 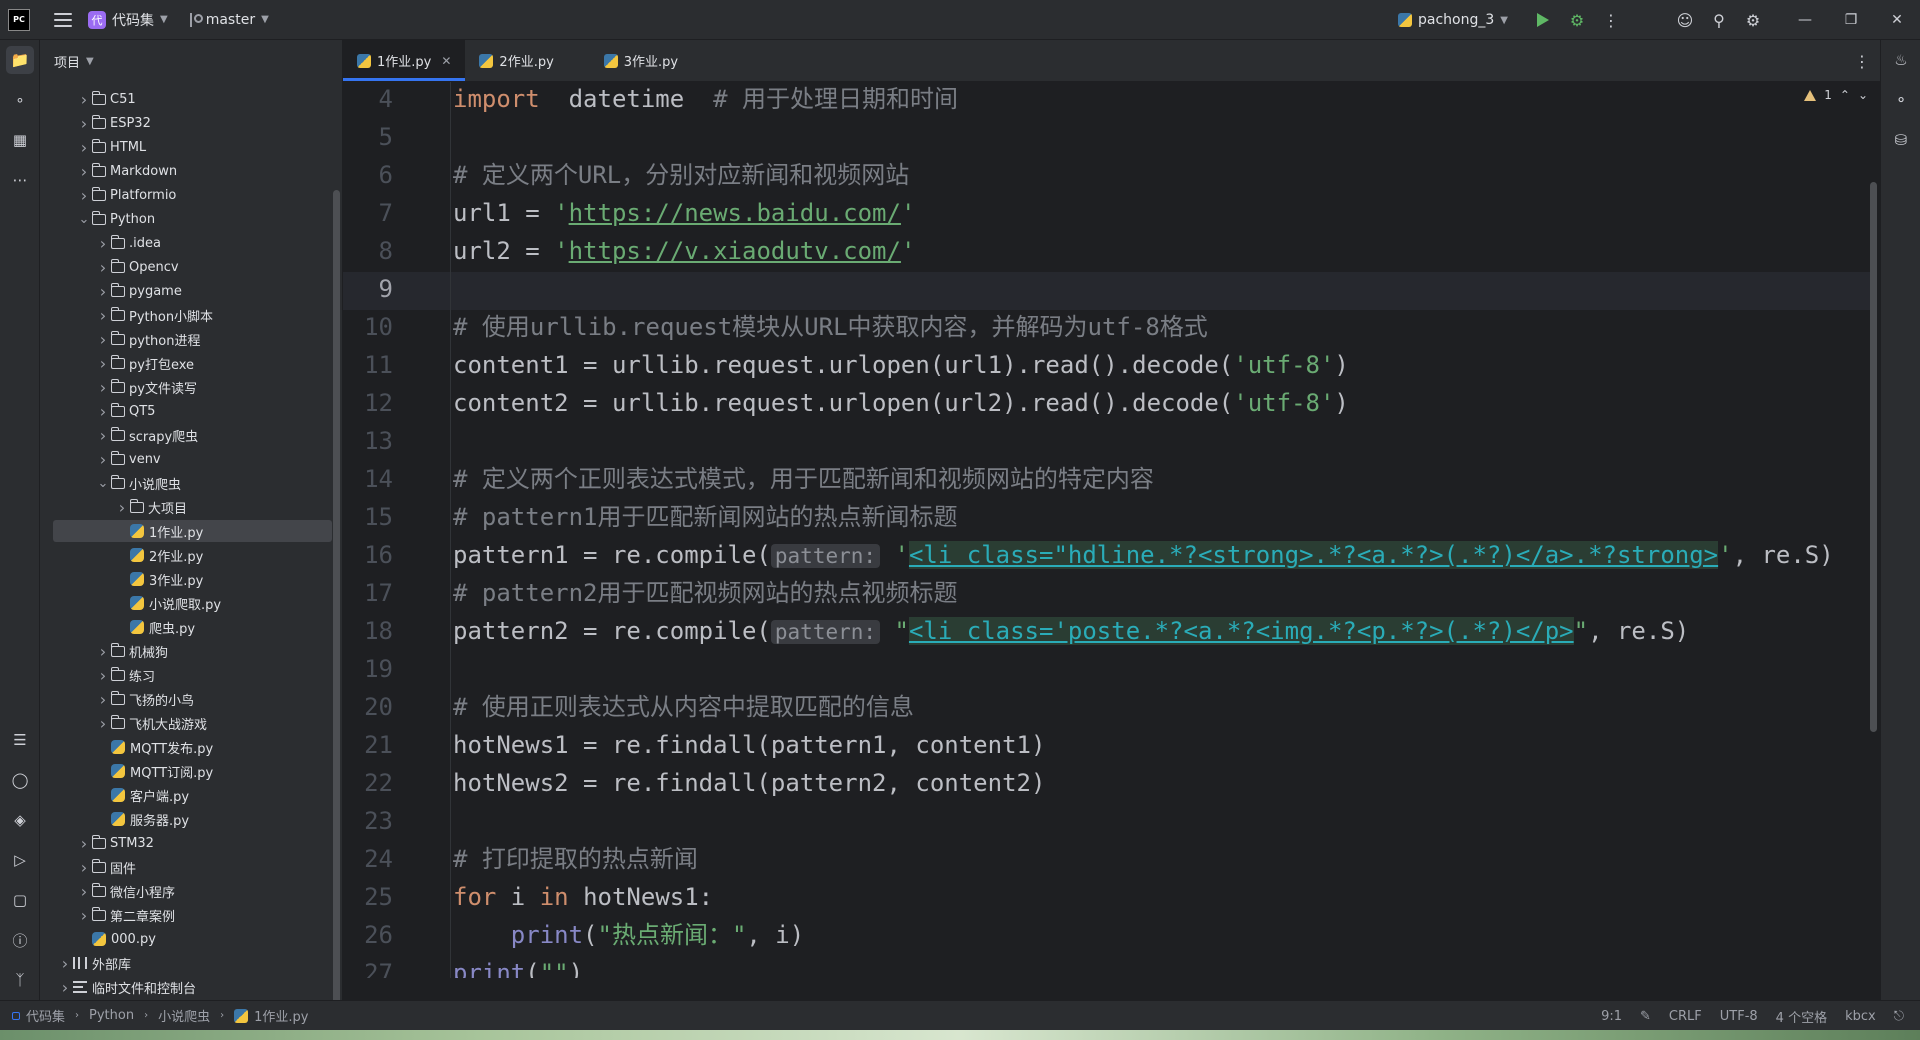 I want to click on tree-item: › HTML, so click(x=192, y=147).